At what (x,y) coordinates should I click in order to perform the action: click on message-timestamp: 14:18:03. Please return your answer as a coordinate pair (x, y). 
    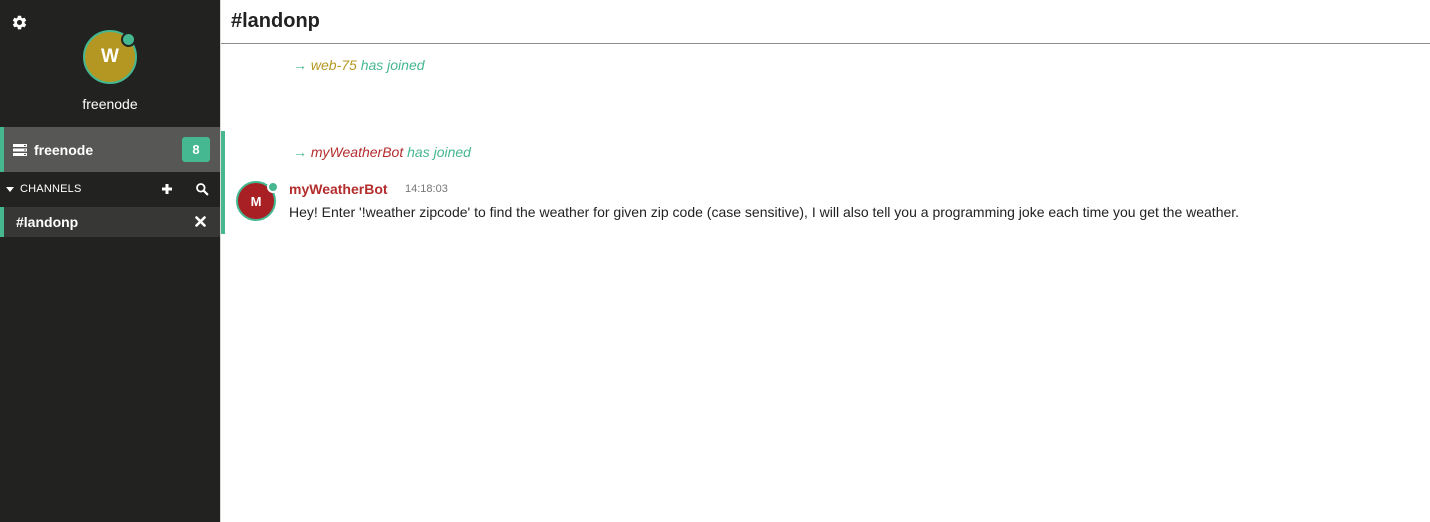
    Looking at the image, I should click on (426, 189).